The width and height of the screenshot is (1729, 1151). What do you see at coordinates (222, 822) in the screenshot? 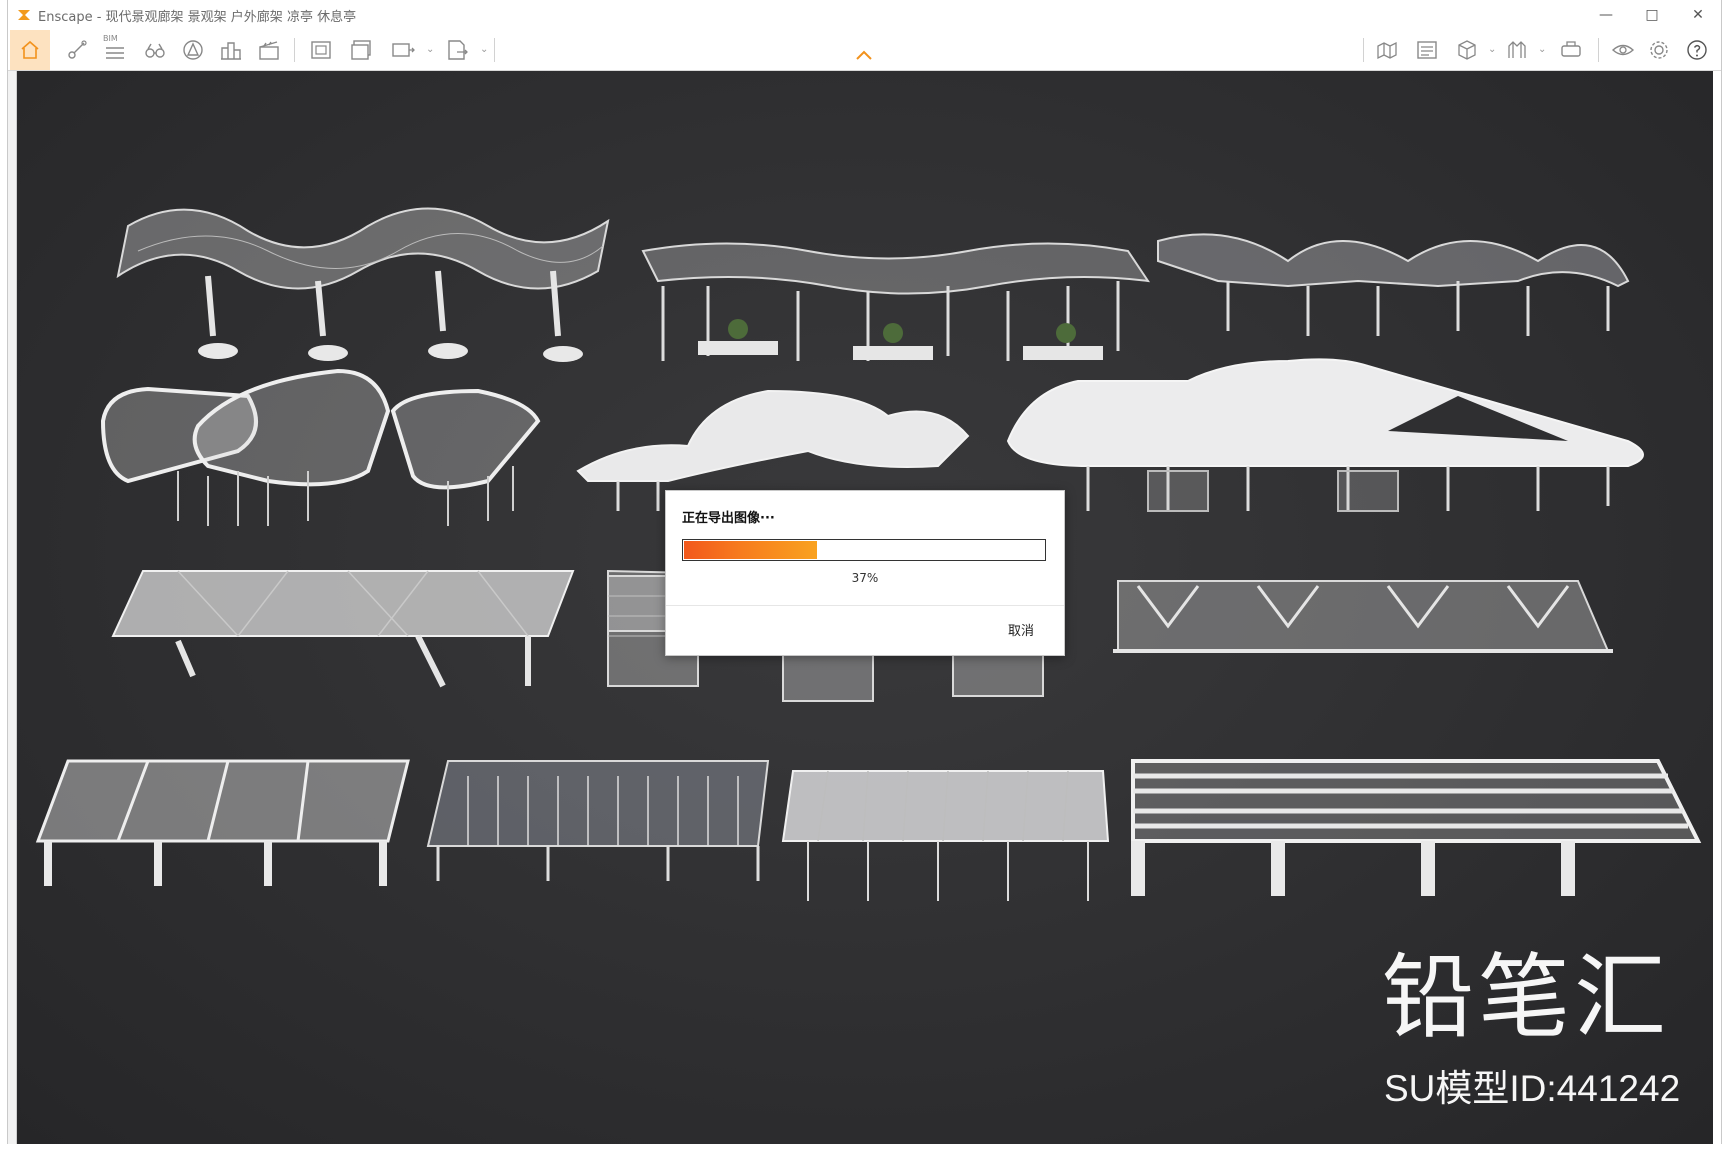
I see `slatted-roof-pergola` at bounding box center [222, 822].